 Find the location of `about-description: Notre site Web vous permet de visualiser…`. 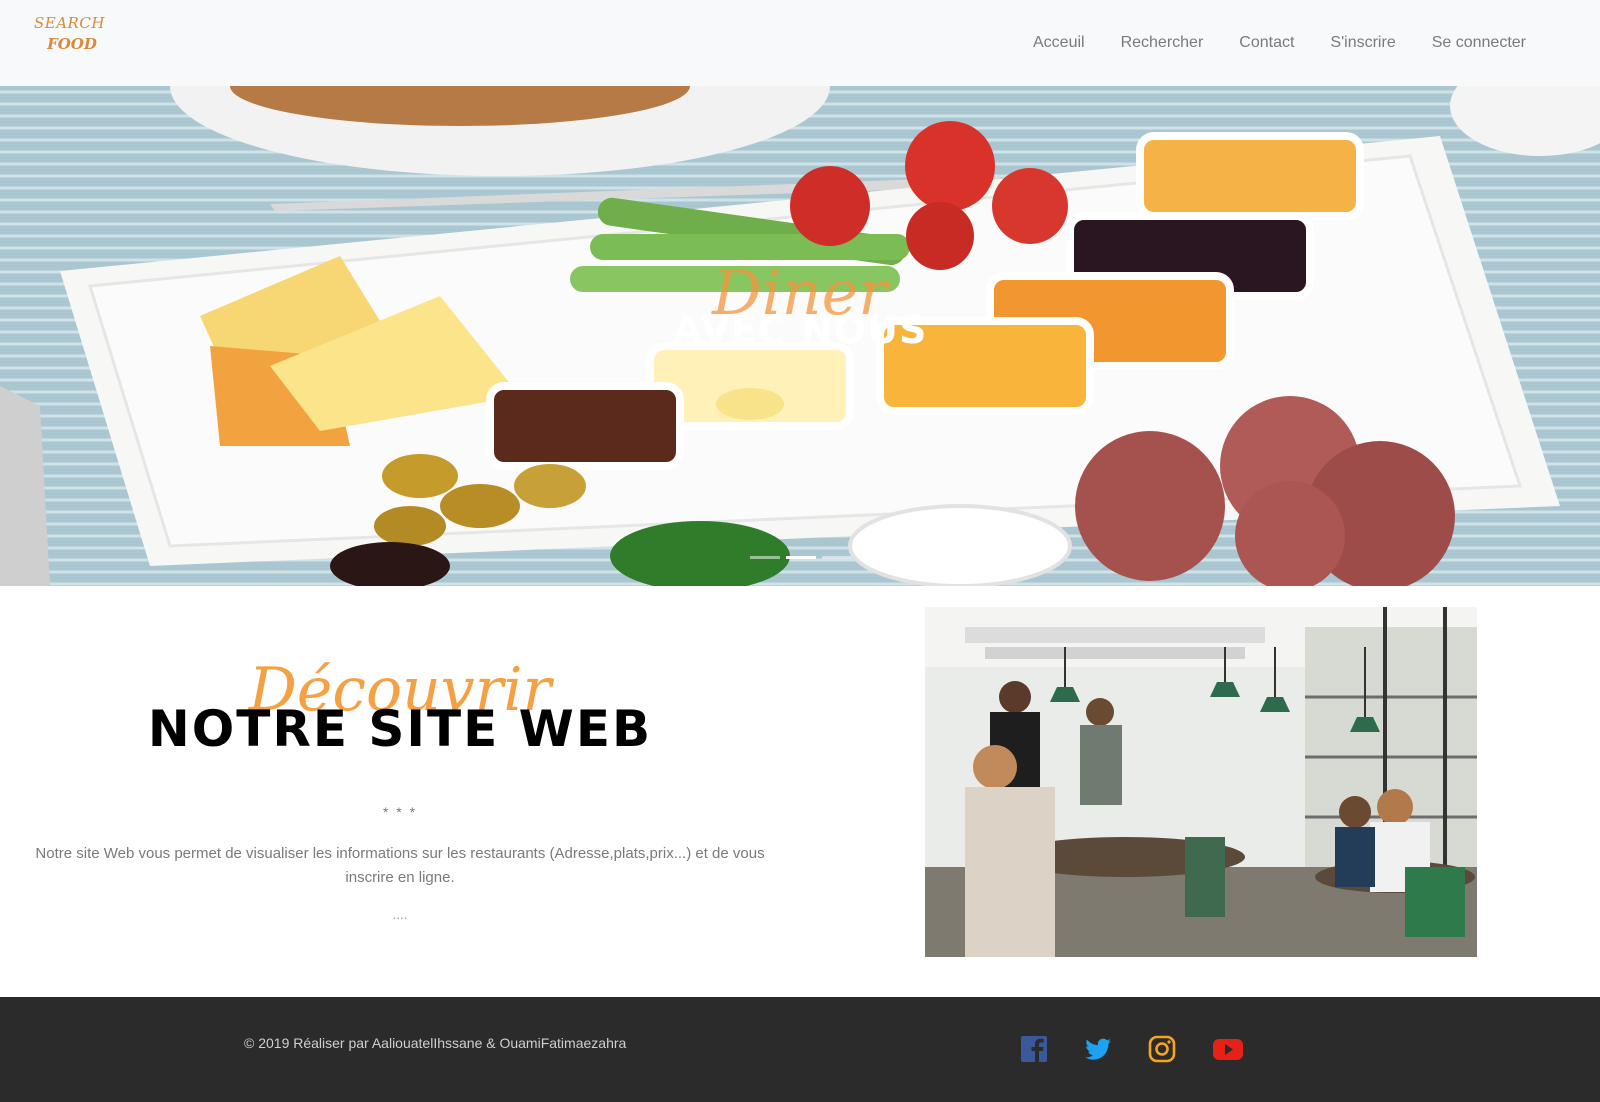

about-description: Notre site Web vous permet de visualiser… is located at coordinates (400, 865).